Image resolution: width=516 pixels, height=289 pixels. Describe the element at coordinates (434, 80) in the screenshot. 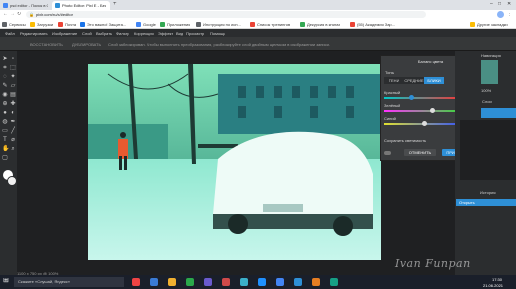

I see `range-highlights-button: БЛИКИ` at that location.